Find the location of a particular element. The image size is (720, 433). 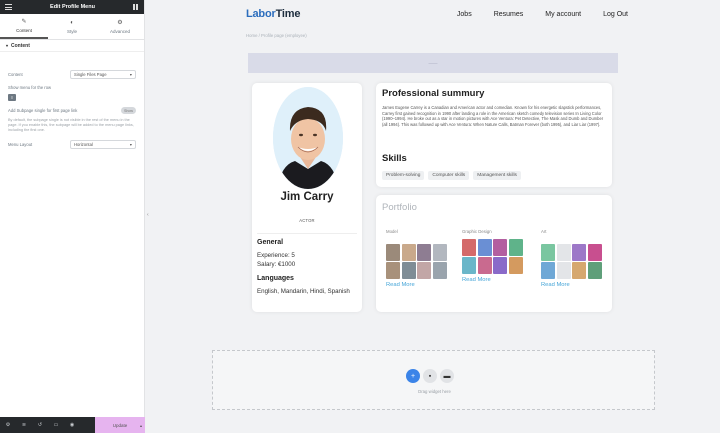

folder-icon: ▬ is located at coordinates (447, 376).